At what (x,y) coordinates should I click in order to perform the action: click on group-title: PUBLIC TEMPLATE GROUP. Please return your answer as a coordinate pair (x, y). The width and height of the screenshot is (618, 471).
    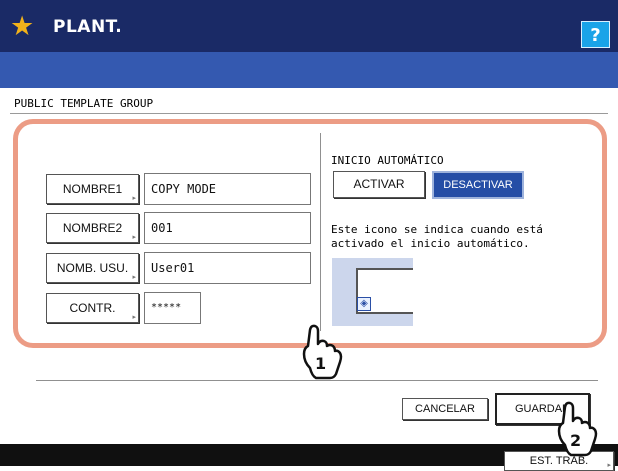
    Looking at the image, I should click on (84, 103).